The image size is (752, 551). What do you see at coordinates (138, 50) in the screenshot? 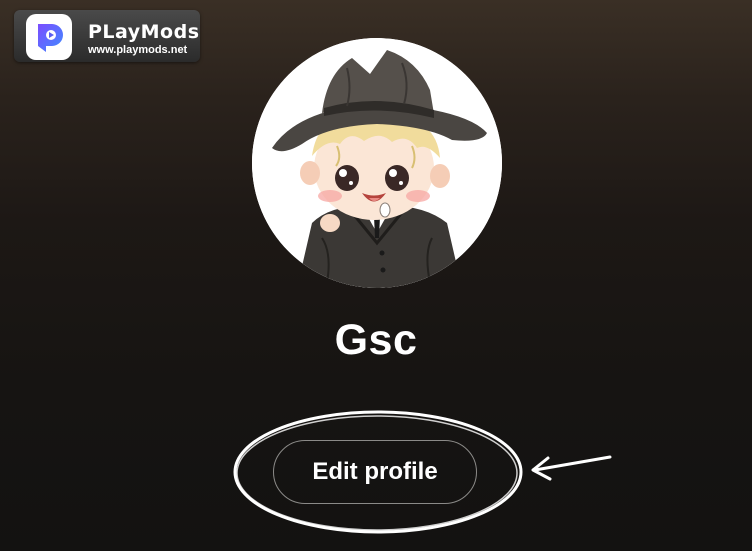
I see `watermark-url: www.playmods.net` at bounding box center [138, 50].